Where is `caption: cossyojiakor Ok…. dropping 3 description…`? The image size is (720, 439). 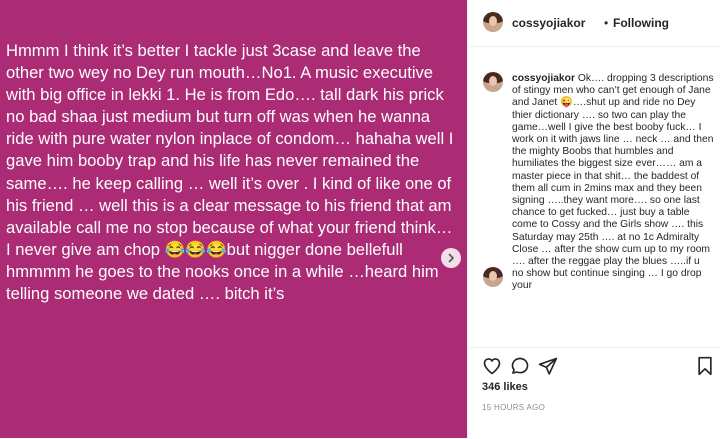
caption: cossyojiakor Ok…. dropping 3 description… is located at coordinates (613, 183).